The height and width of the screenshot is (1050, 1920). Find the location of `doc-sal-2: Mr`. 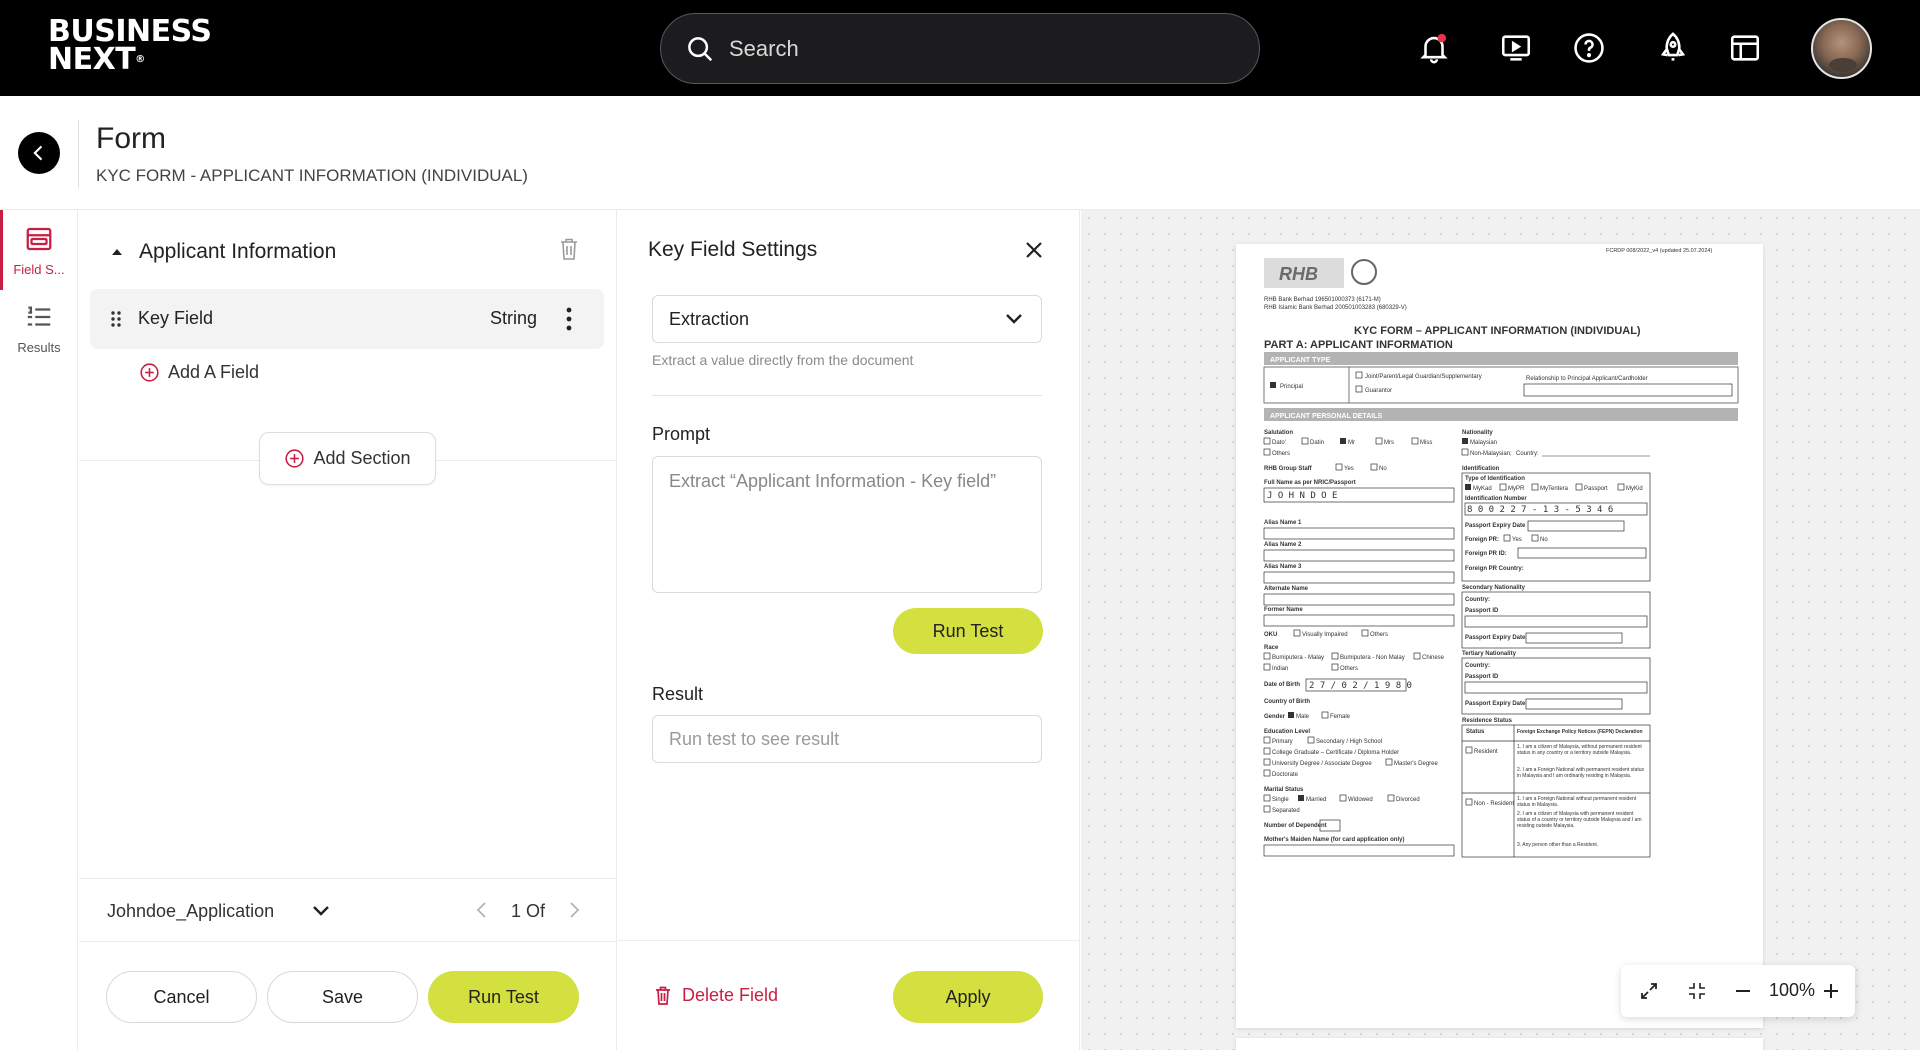

doc-sal-2: Mr is located at coordinates (1351, 443).